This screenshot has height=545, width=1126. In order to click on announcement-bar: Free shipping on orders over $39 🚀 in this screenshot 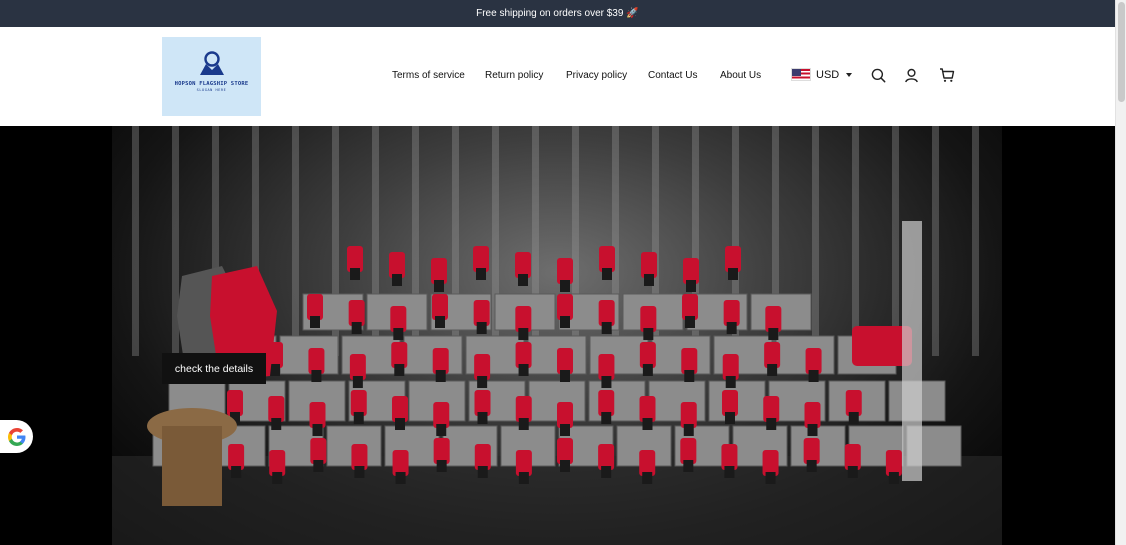, I will do `click(557, 13)`.